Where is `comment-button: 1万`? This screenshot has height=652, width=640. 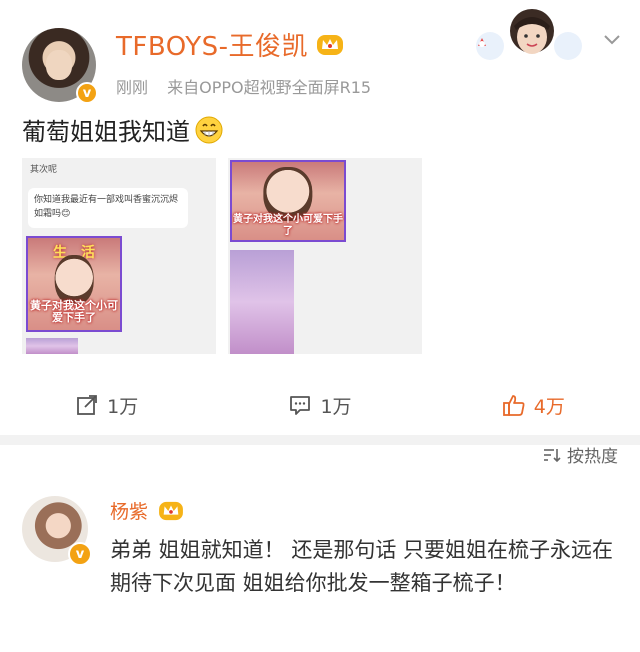
comment-button: 1万 is located at coordinates (319, 405).